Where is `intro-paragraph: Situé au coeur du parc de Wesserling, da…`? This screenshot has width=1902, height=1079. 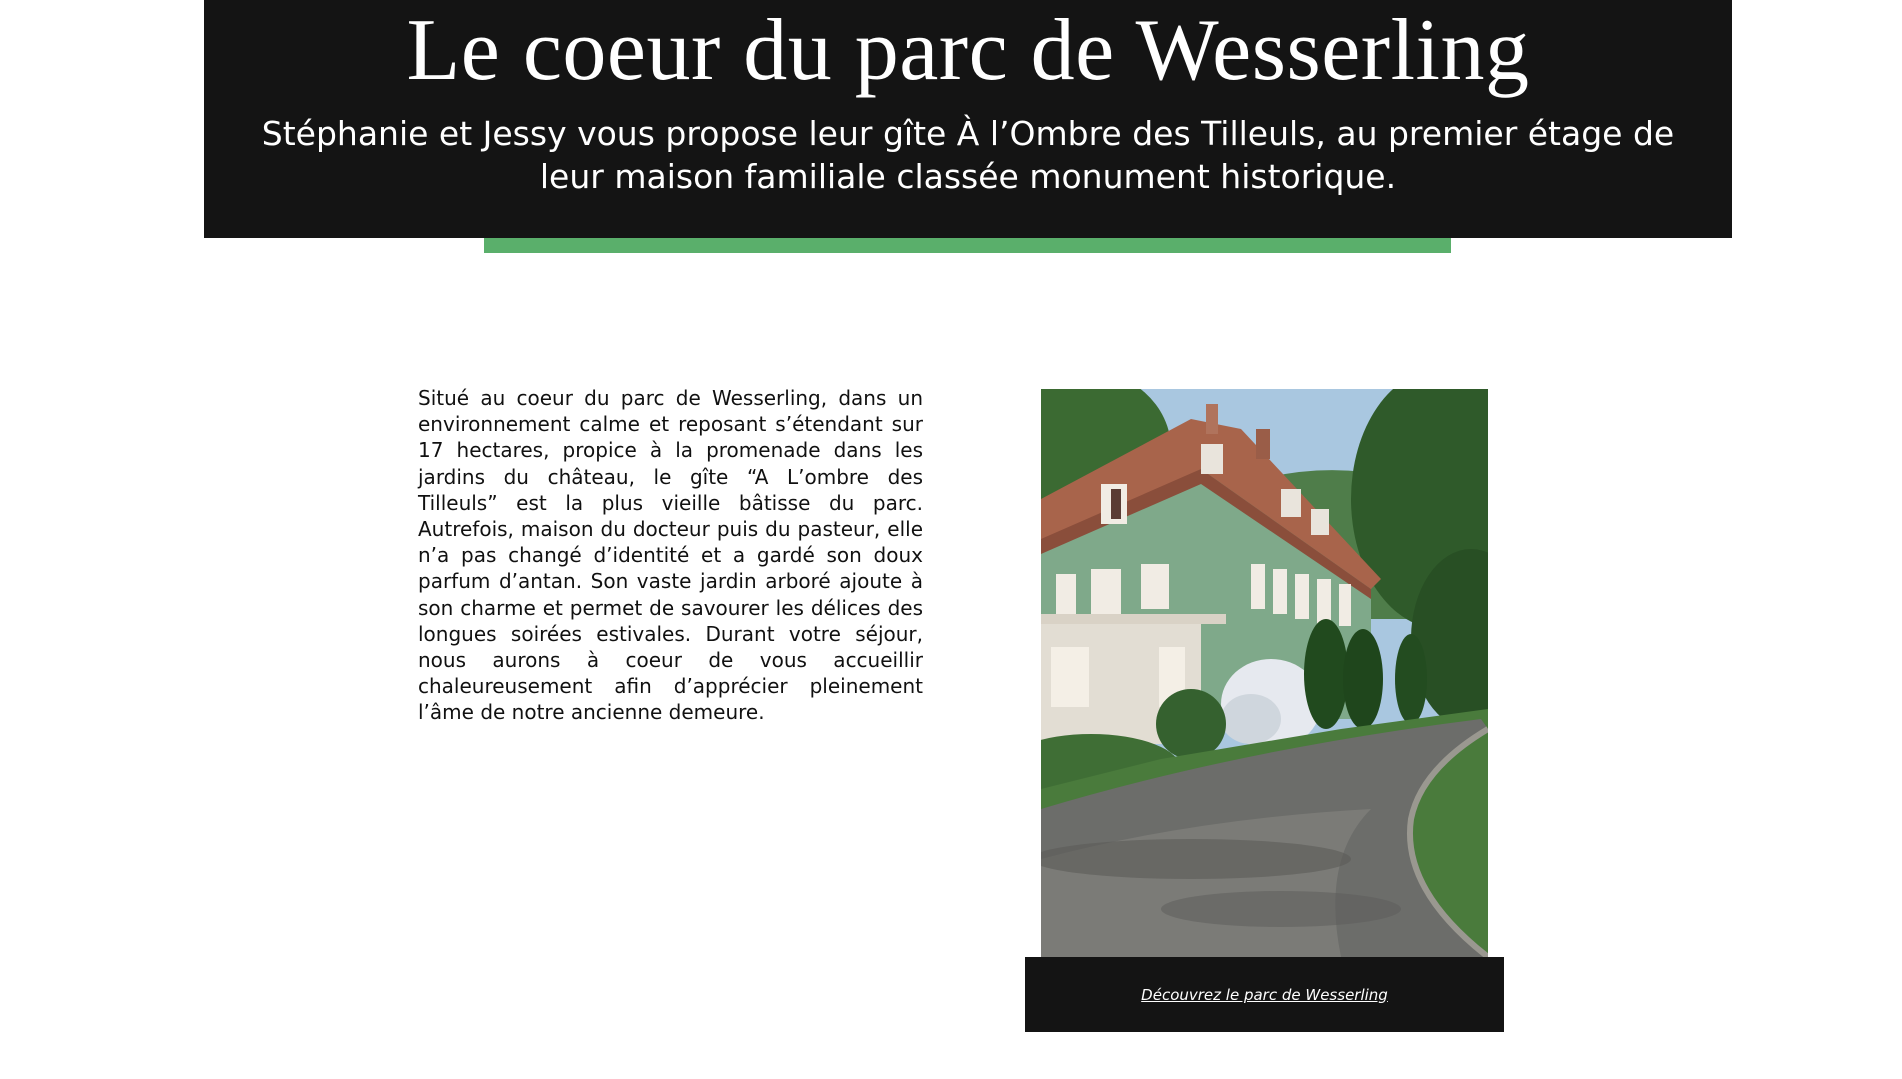 intro-paragraph: Situé au coeur du parc de Wesserling, da… is located at coordinates (670, 555).